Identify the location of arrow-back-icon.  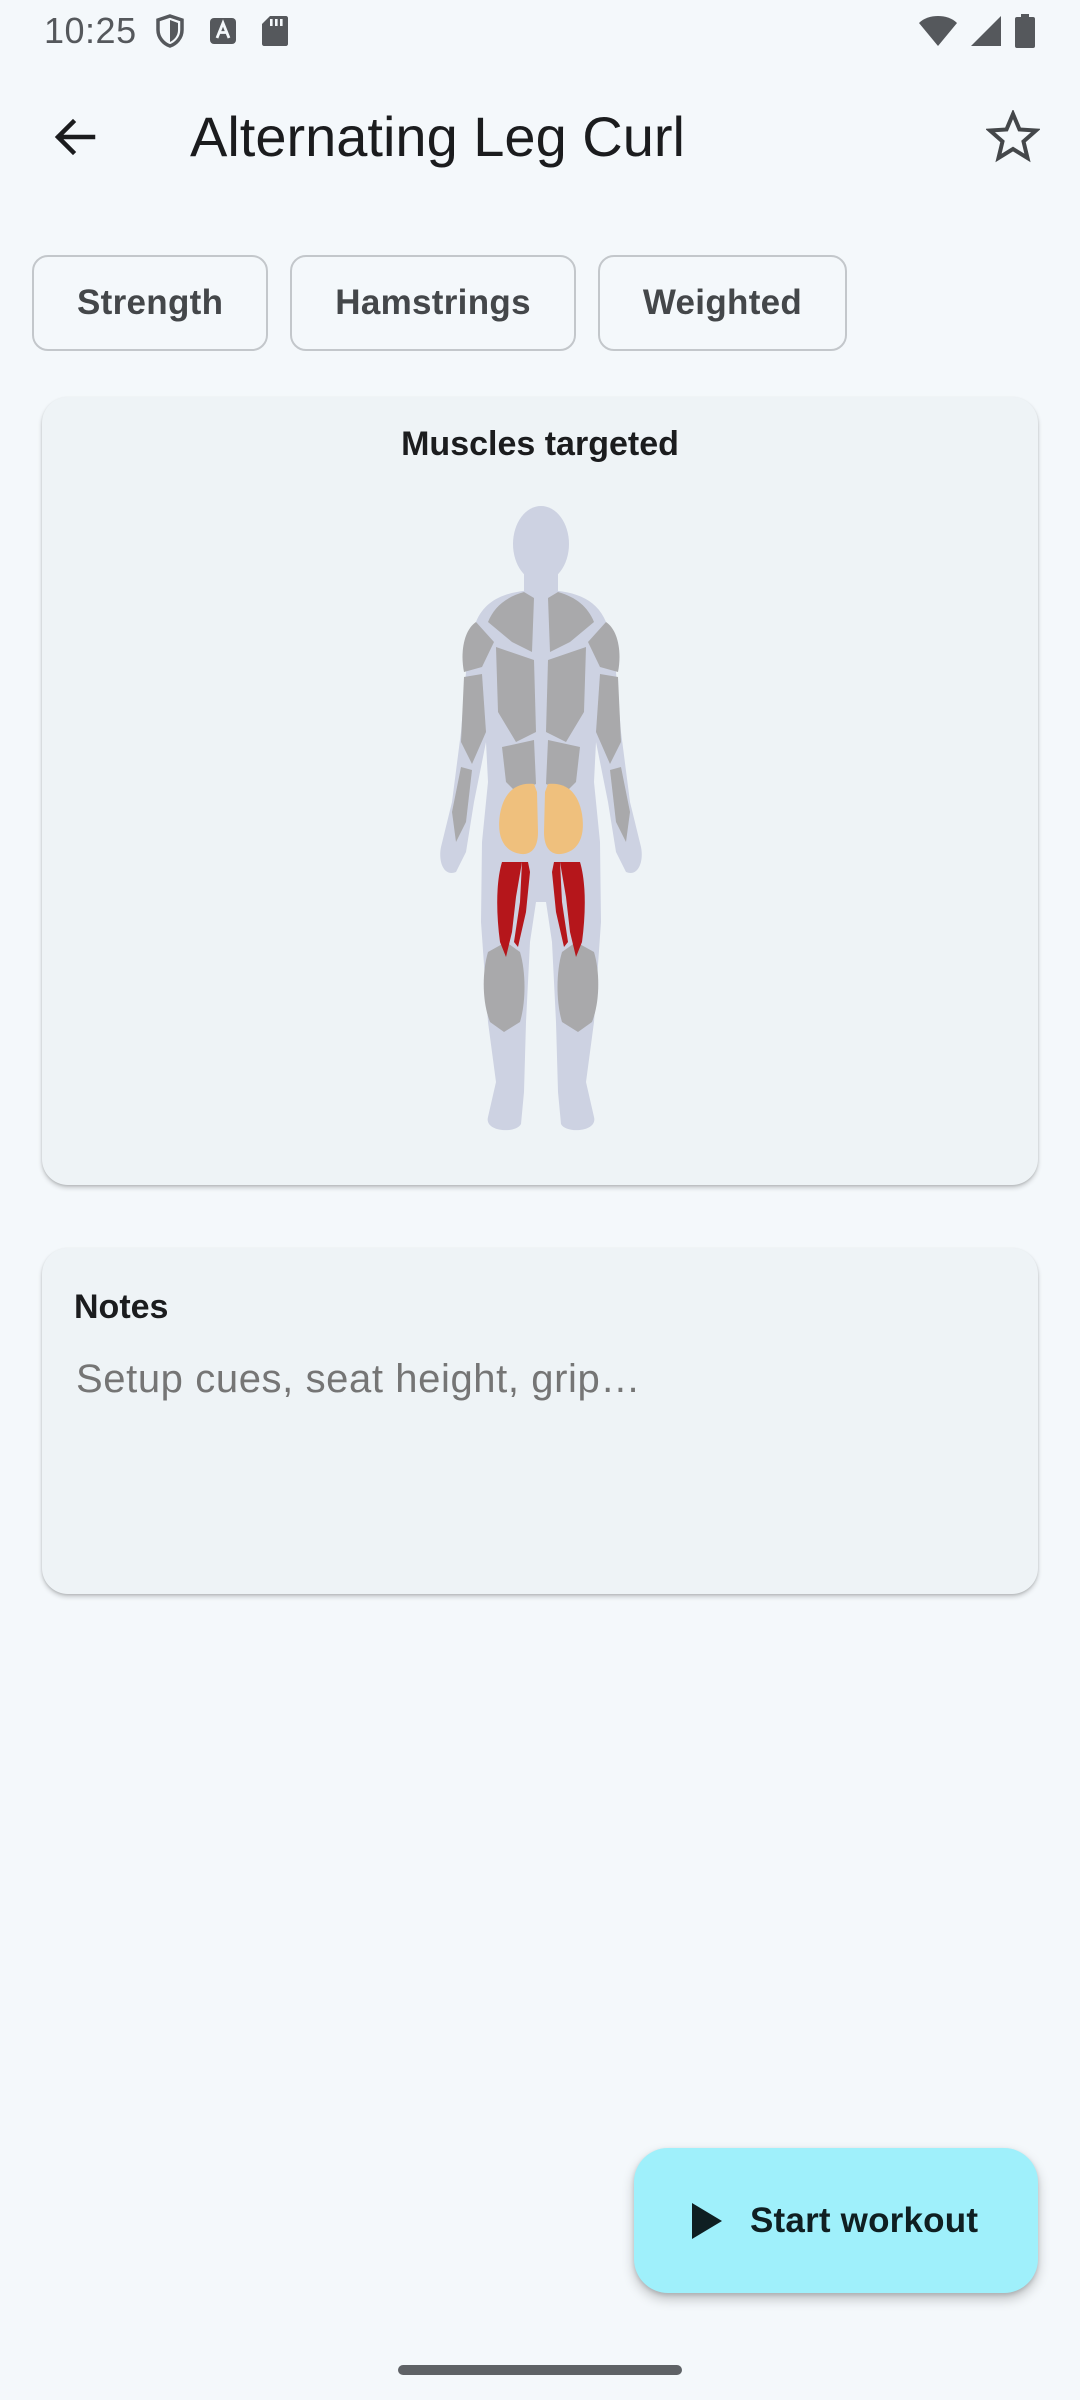
(75, 137).